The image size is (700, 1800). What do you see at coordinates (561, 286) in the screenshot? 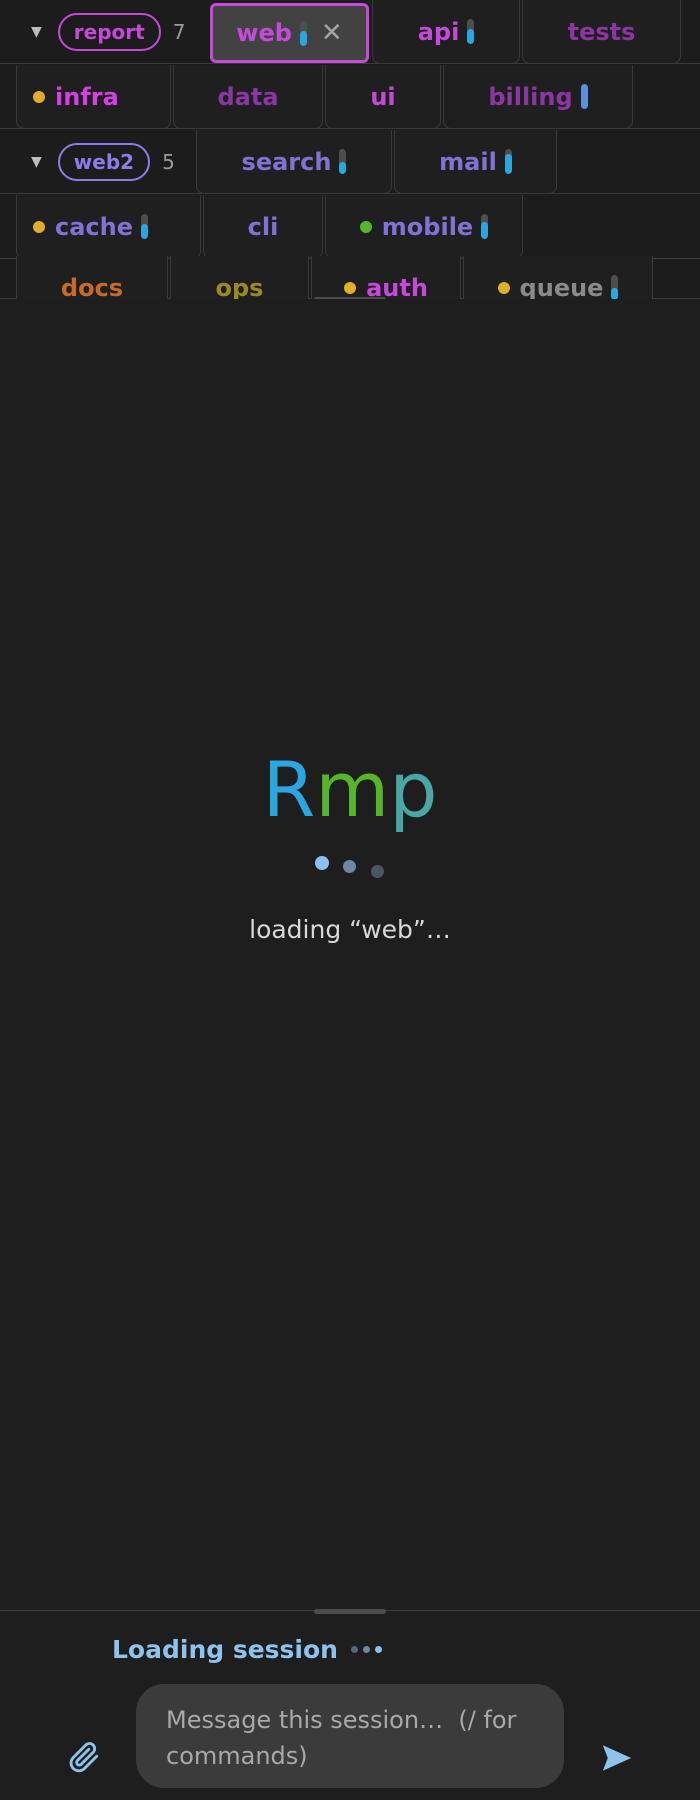
I see `tab-label: queue` at bounding box center [561, 286].